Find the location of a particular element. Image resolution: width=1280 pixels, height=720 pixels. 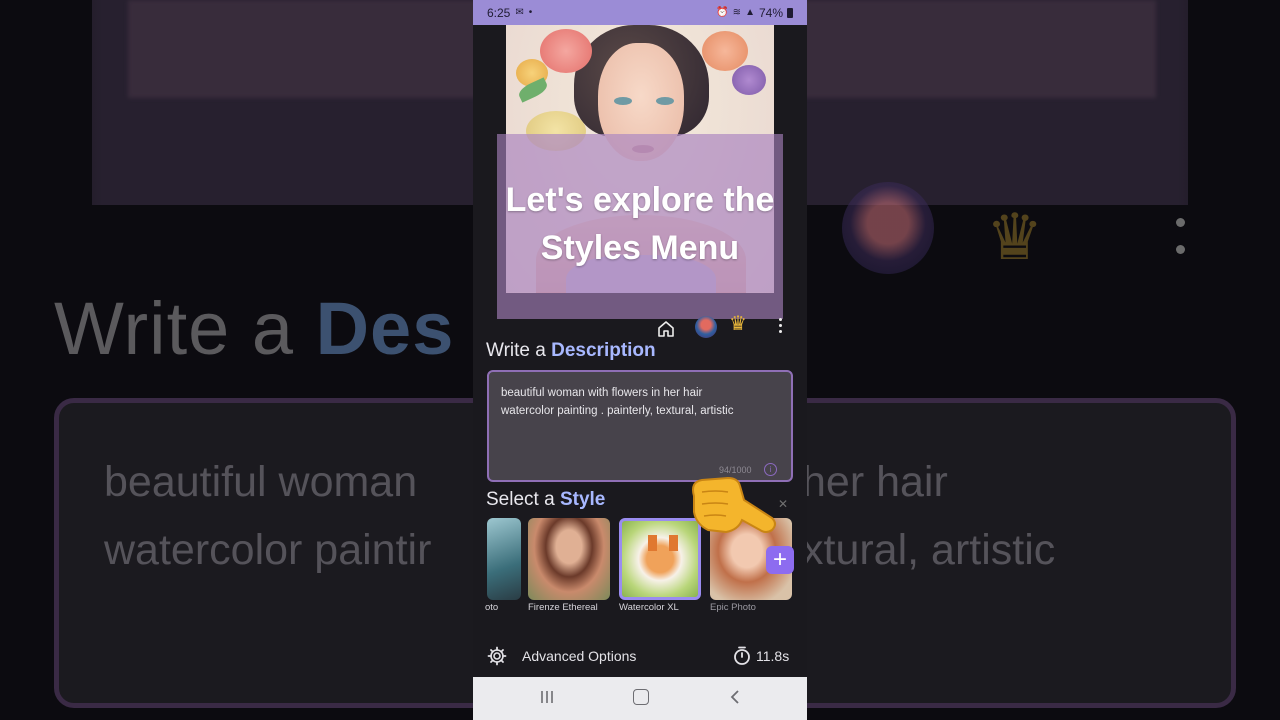

fox-illustration is located at coordinates (663, 543).